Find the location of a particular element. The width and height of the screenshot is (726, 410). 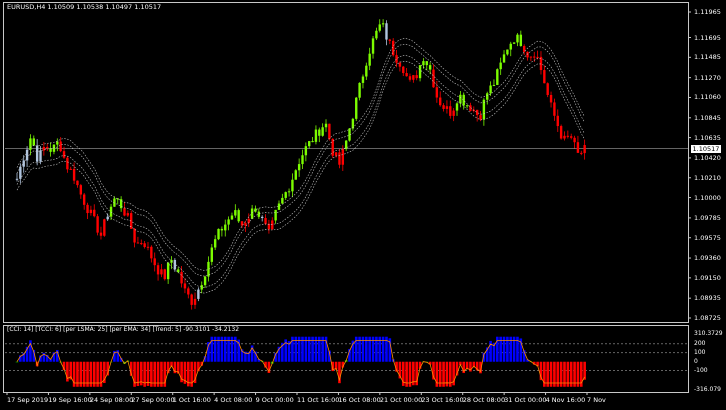

indicator-level-label: 200 is located at coordinates (700, 343).